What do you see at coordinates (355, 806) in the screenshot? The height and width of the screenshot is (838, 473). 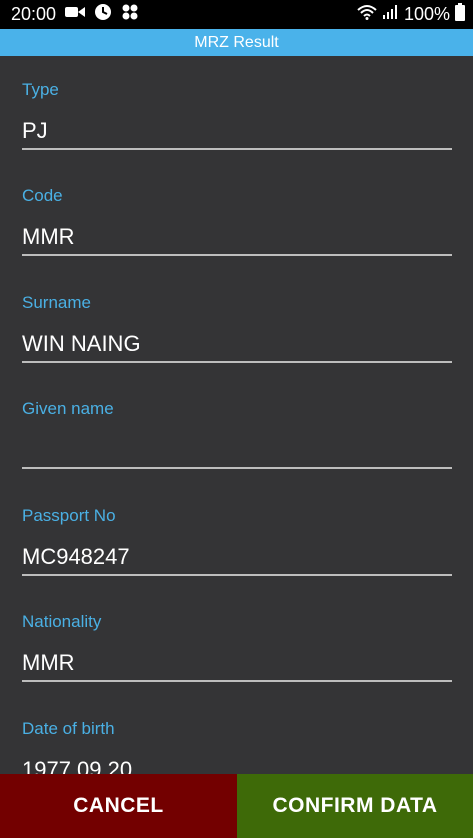 I see `confirm-data-button: CONFIRM DATA` at bounding box center [355, 806].